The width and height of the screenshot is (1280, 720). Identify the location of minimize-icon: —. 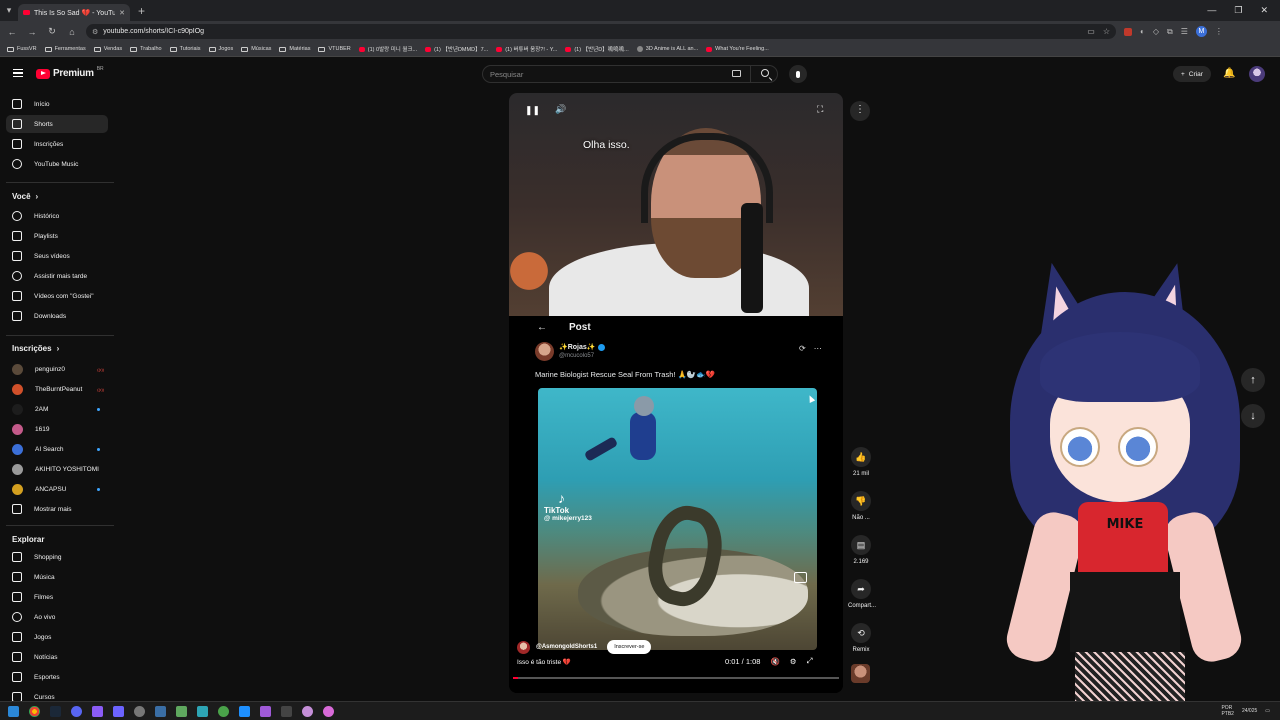
(1211, 10).